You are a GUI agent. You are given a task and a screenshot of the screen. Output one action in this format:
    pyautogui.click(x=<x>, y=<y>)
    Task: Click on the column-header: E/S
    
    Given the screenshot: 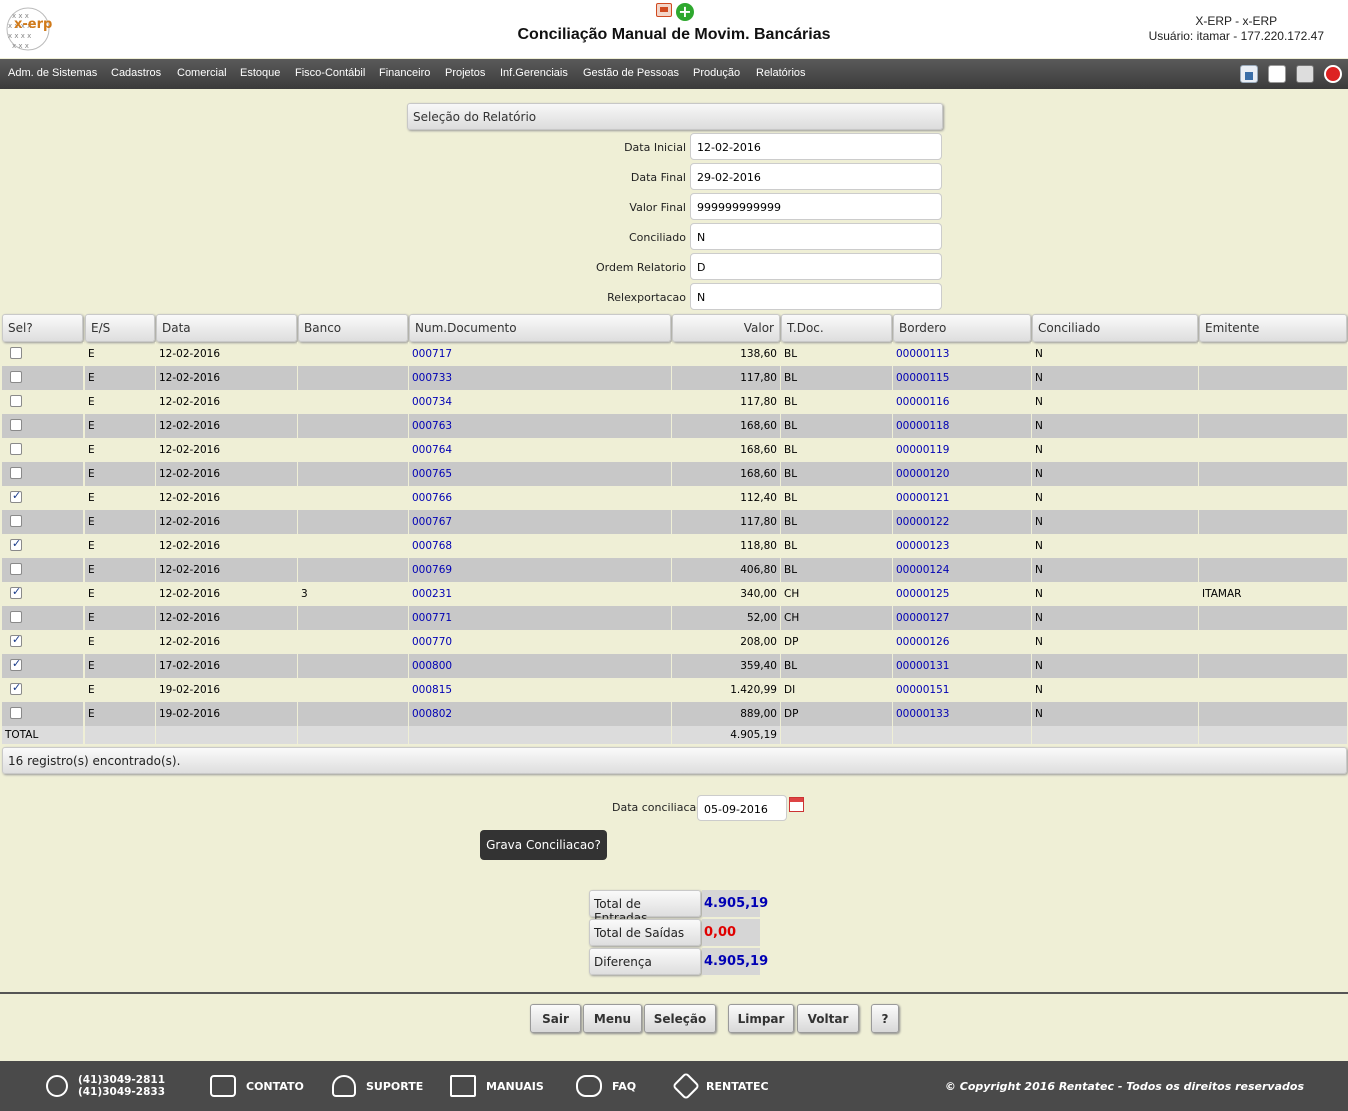 What is the action you would take?
    pyautogui.click(x=120, y=328)
    